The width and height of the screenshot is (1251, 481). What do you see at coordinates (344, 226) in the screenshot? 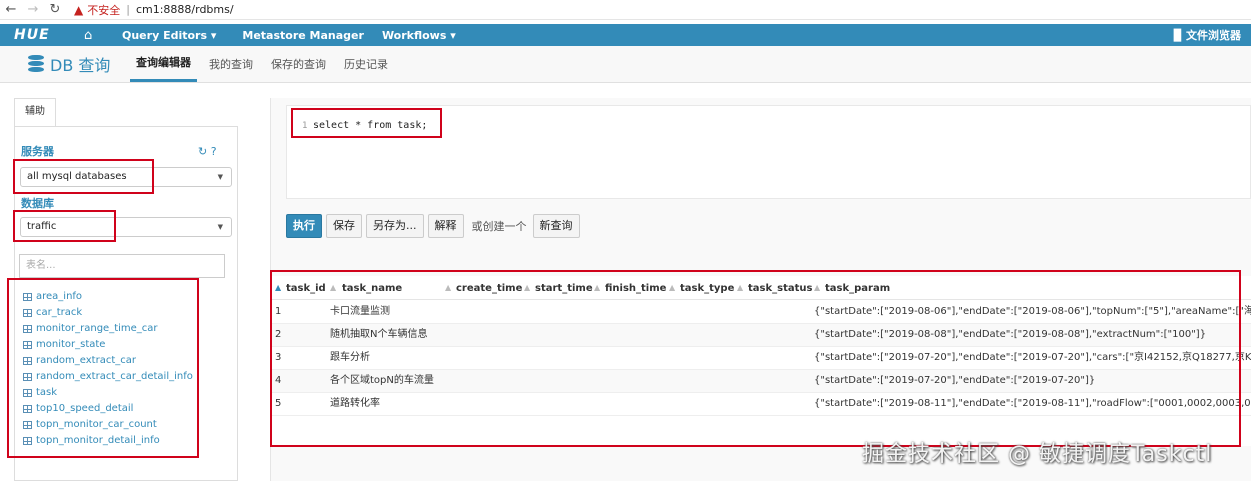
I see `save-button: 保存` at bounding box center [344, 226].